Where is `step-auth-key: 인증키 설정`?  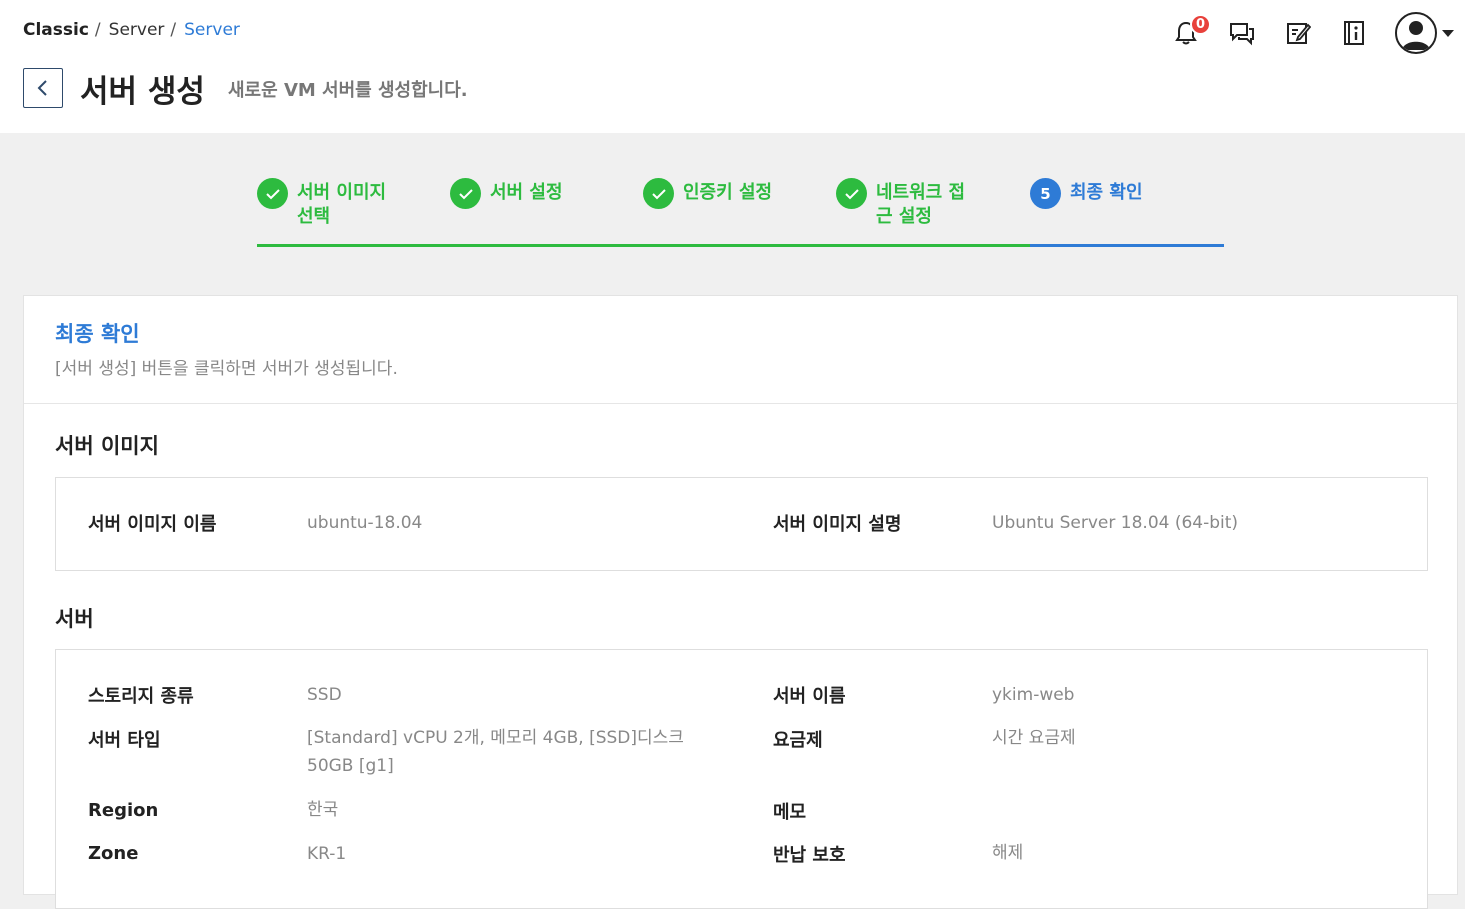 step-auth-key: 인증키 설정 is located at coordinates (708, 193).